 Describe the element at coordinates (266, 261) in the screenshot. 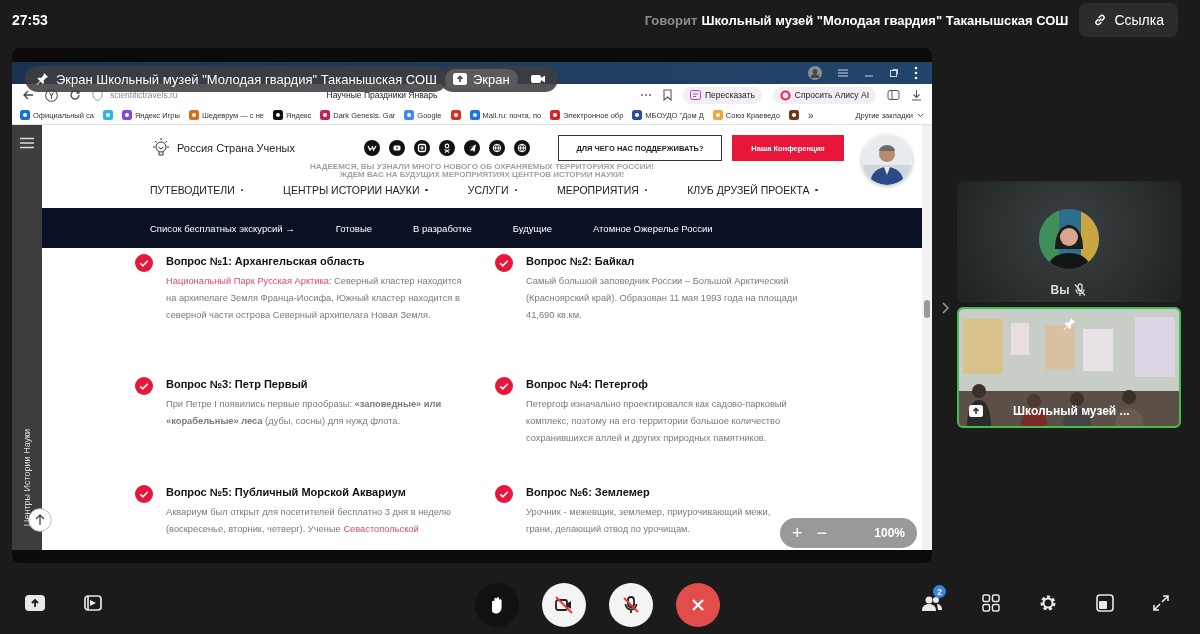

I see `question-title: Вопрос №1: Архангельская область` at that location.